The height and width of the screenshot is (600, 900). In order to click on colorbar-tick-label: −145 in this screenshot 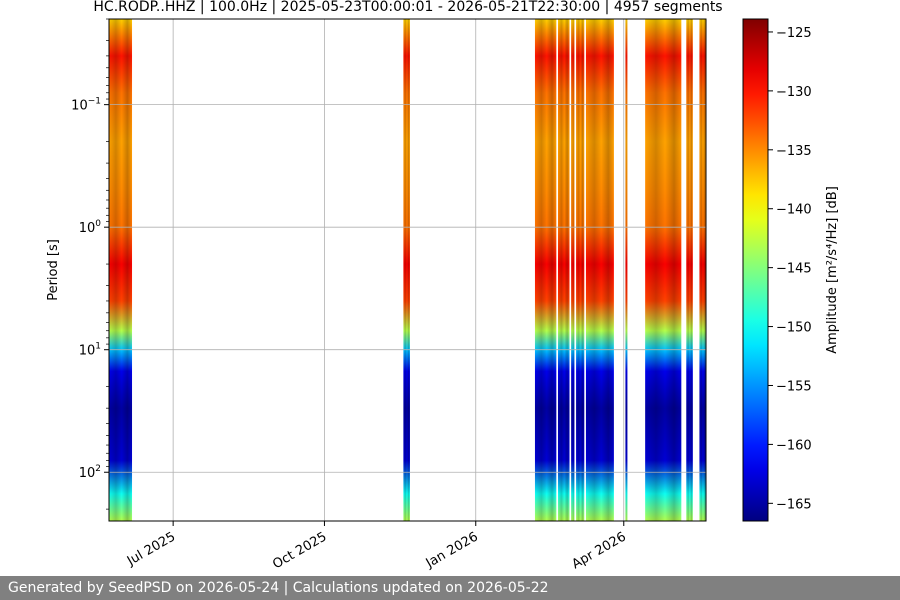, I will do `click(794, 269)`.